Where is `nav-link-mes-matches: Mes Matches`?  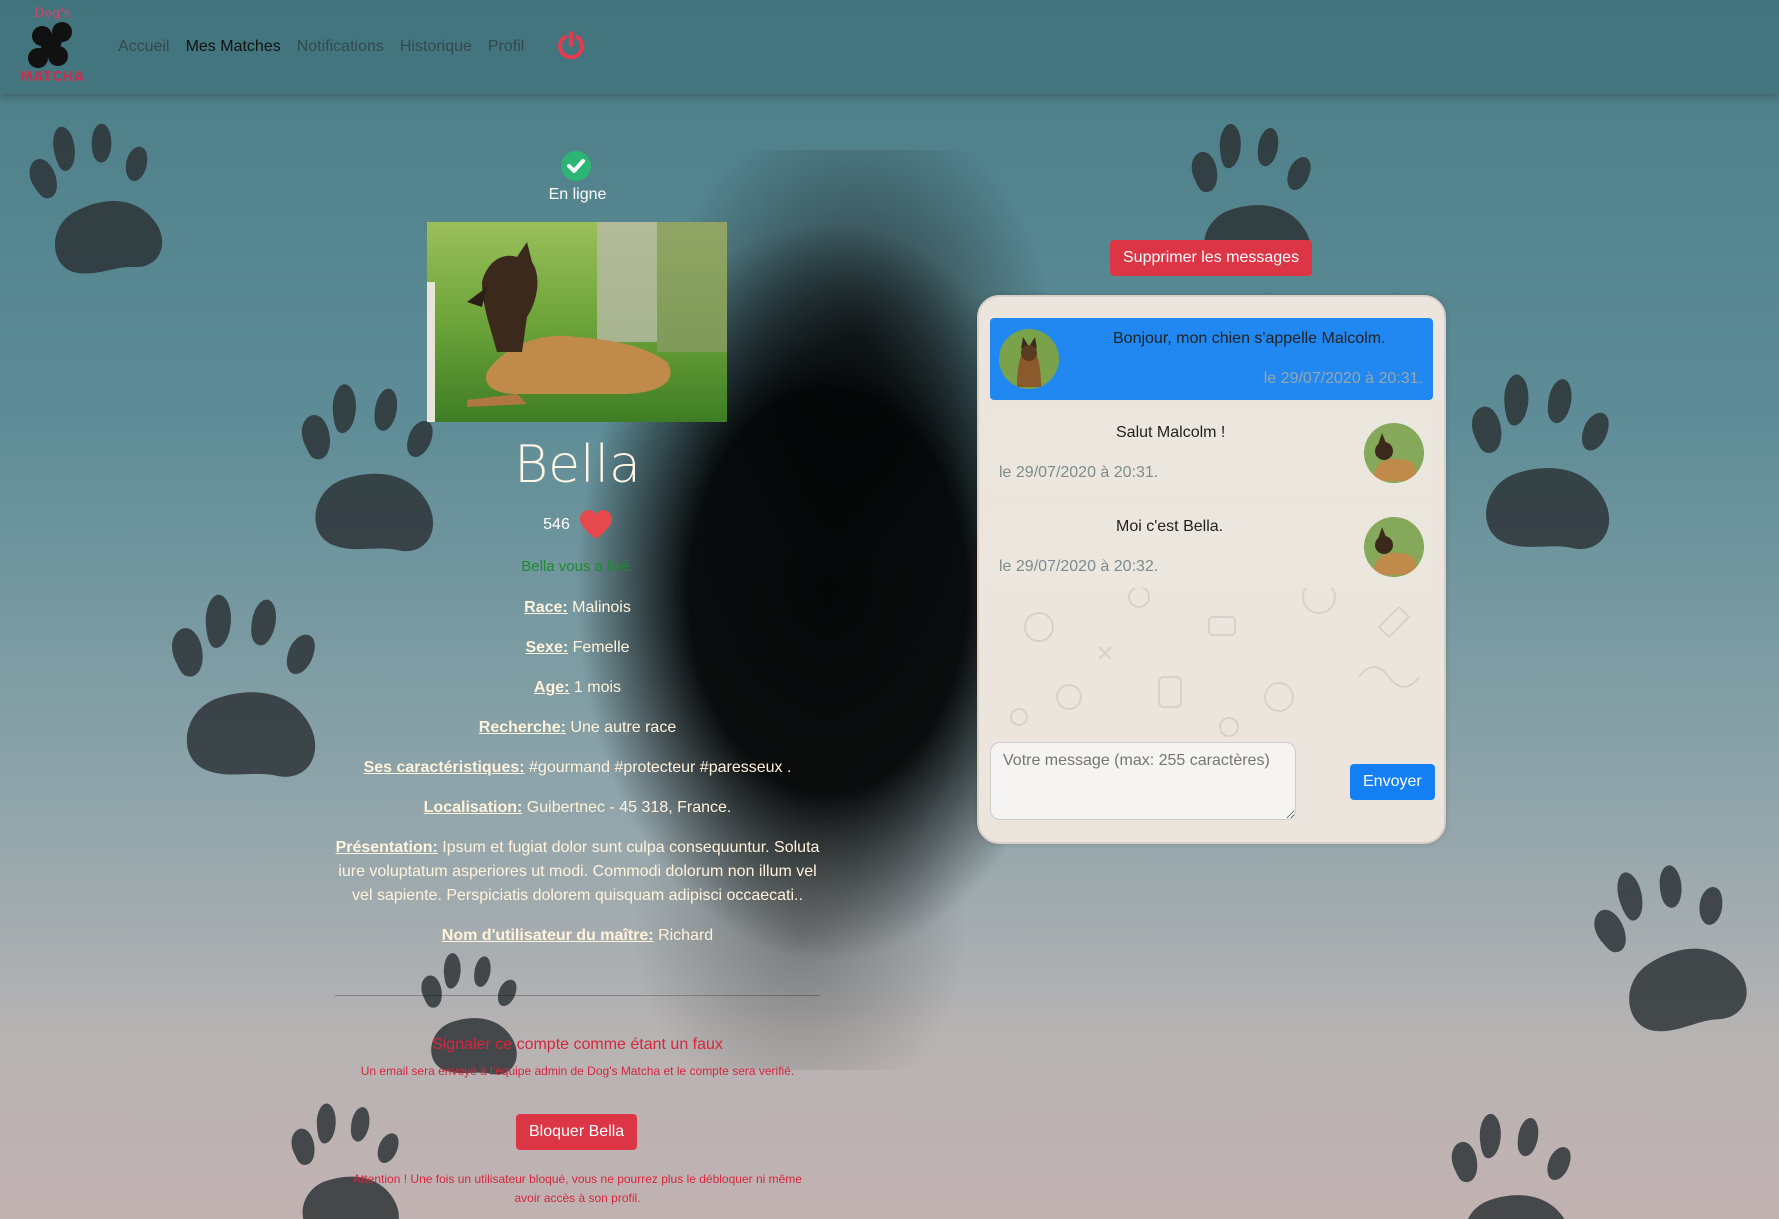
nav-link-mes-matches: Mes Matches is located at coordinates (233, 47).